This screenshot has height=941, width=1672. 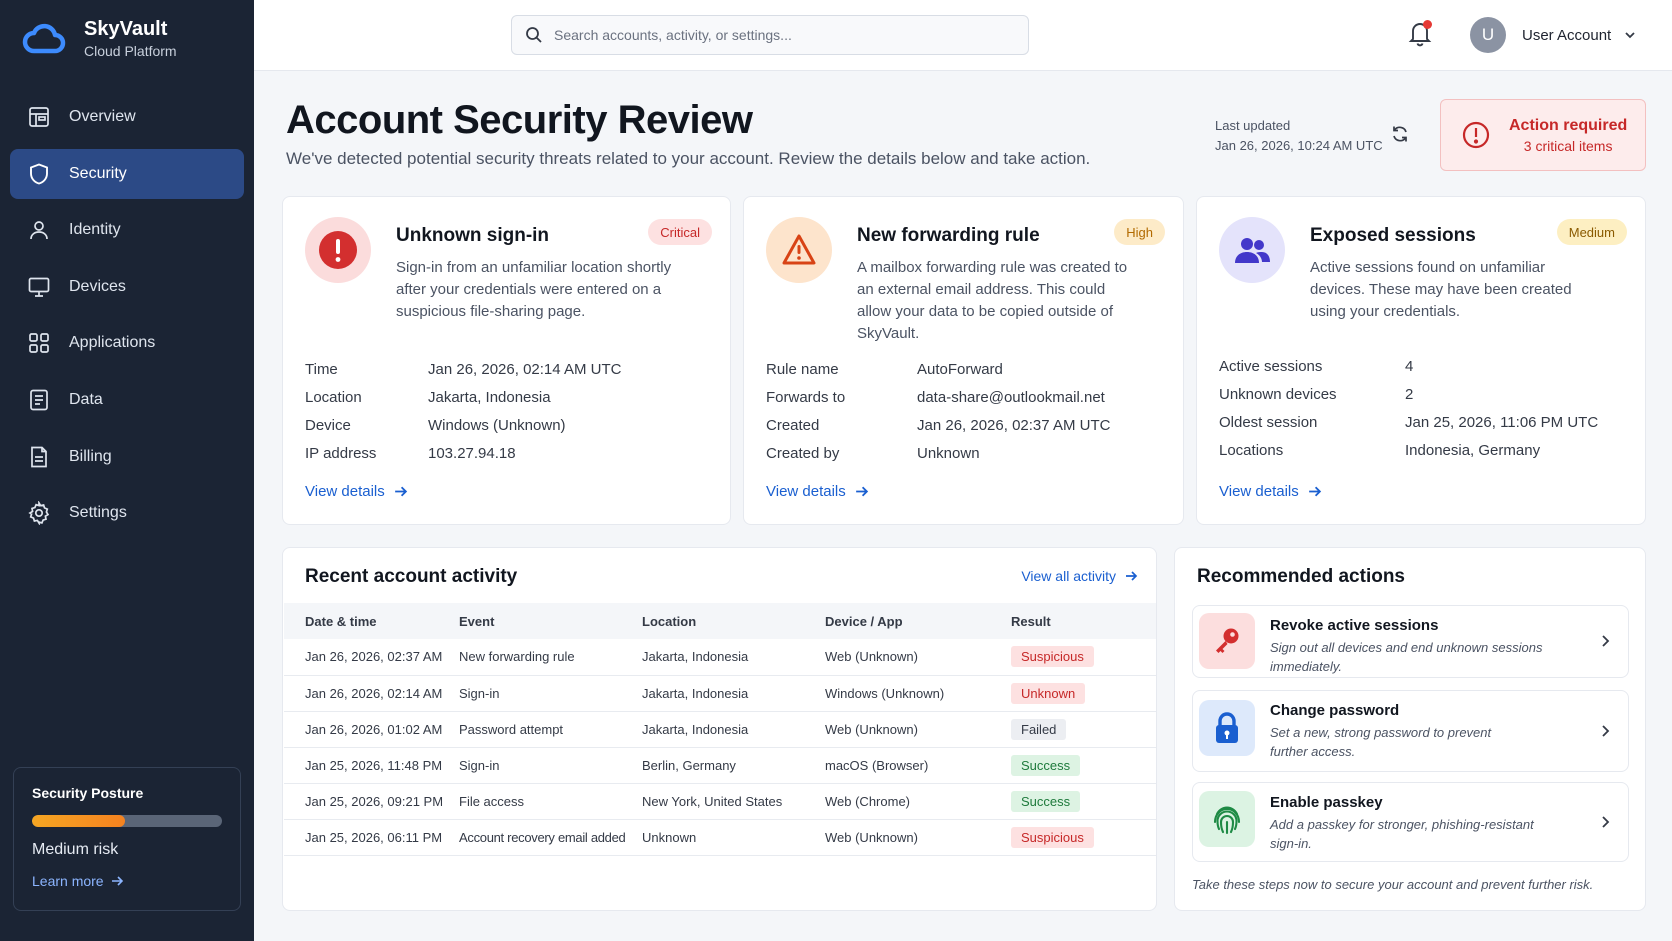 I want to click on detail-value: Indonesia, Germany, so click(x=1473, y=450).